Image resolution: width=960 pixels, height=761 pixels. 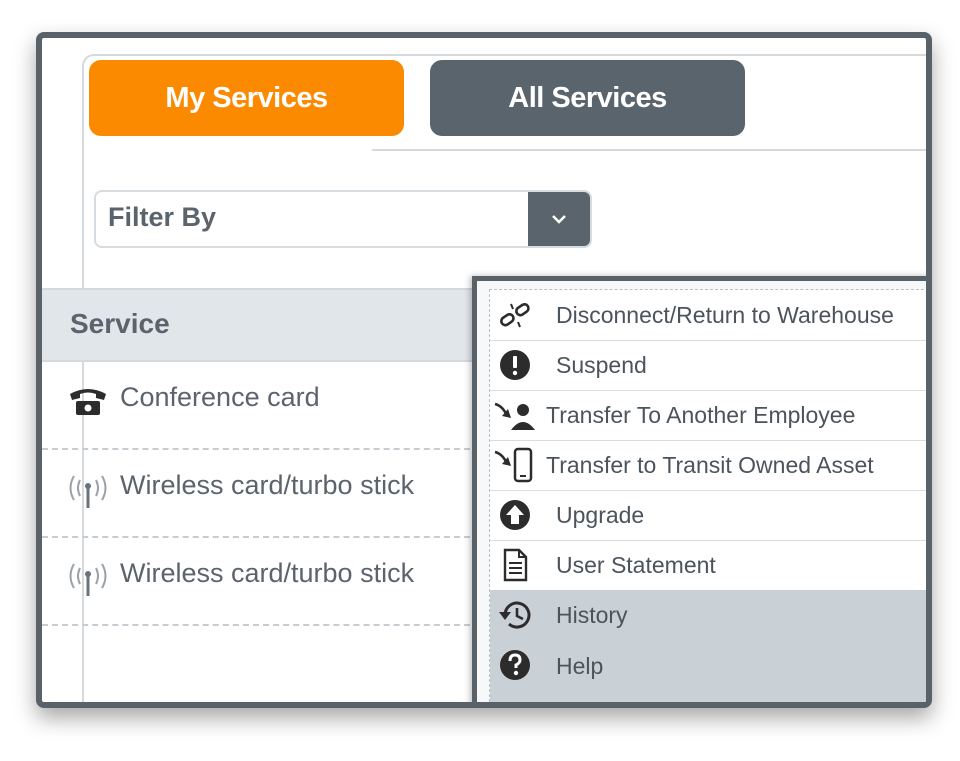 What do you see at coordinates (601, 364) in the screenshot?
I see `menu-item-label: Suspend` at bounding box center [601, 364].